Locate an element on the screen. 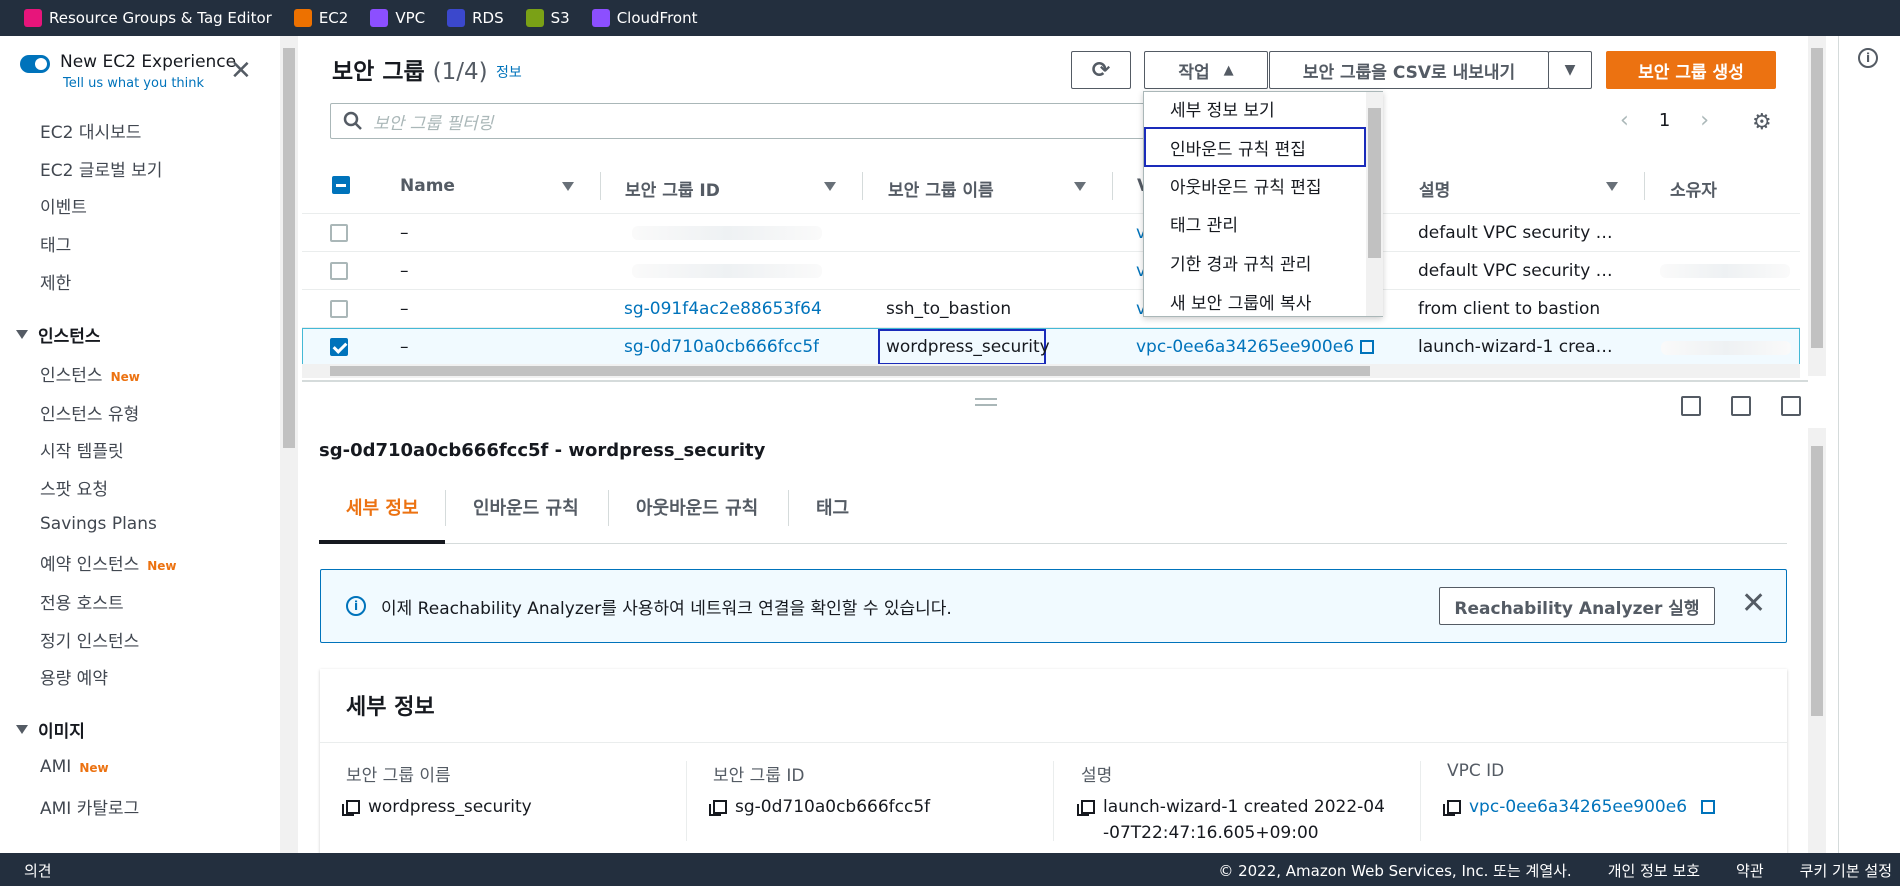  sidebar-item-scheduled-instances: 정기 인스턴스 is located at coordinates (89, 639).